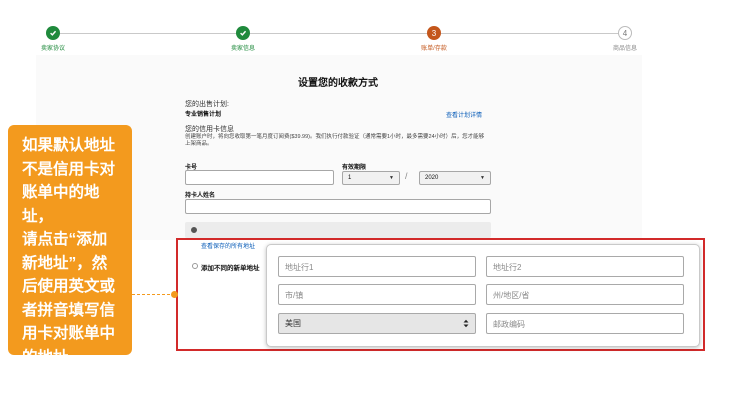 Image resolution: width=733 pixels, height=395 pixels. I want to click on step-4-indicator: 4, so click(625, 33).